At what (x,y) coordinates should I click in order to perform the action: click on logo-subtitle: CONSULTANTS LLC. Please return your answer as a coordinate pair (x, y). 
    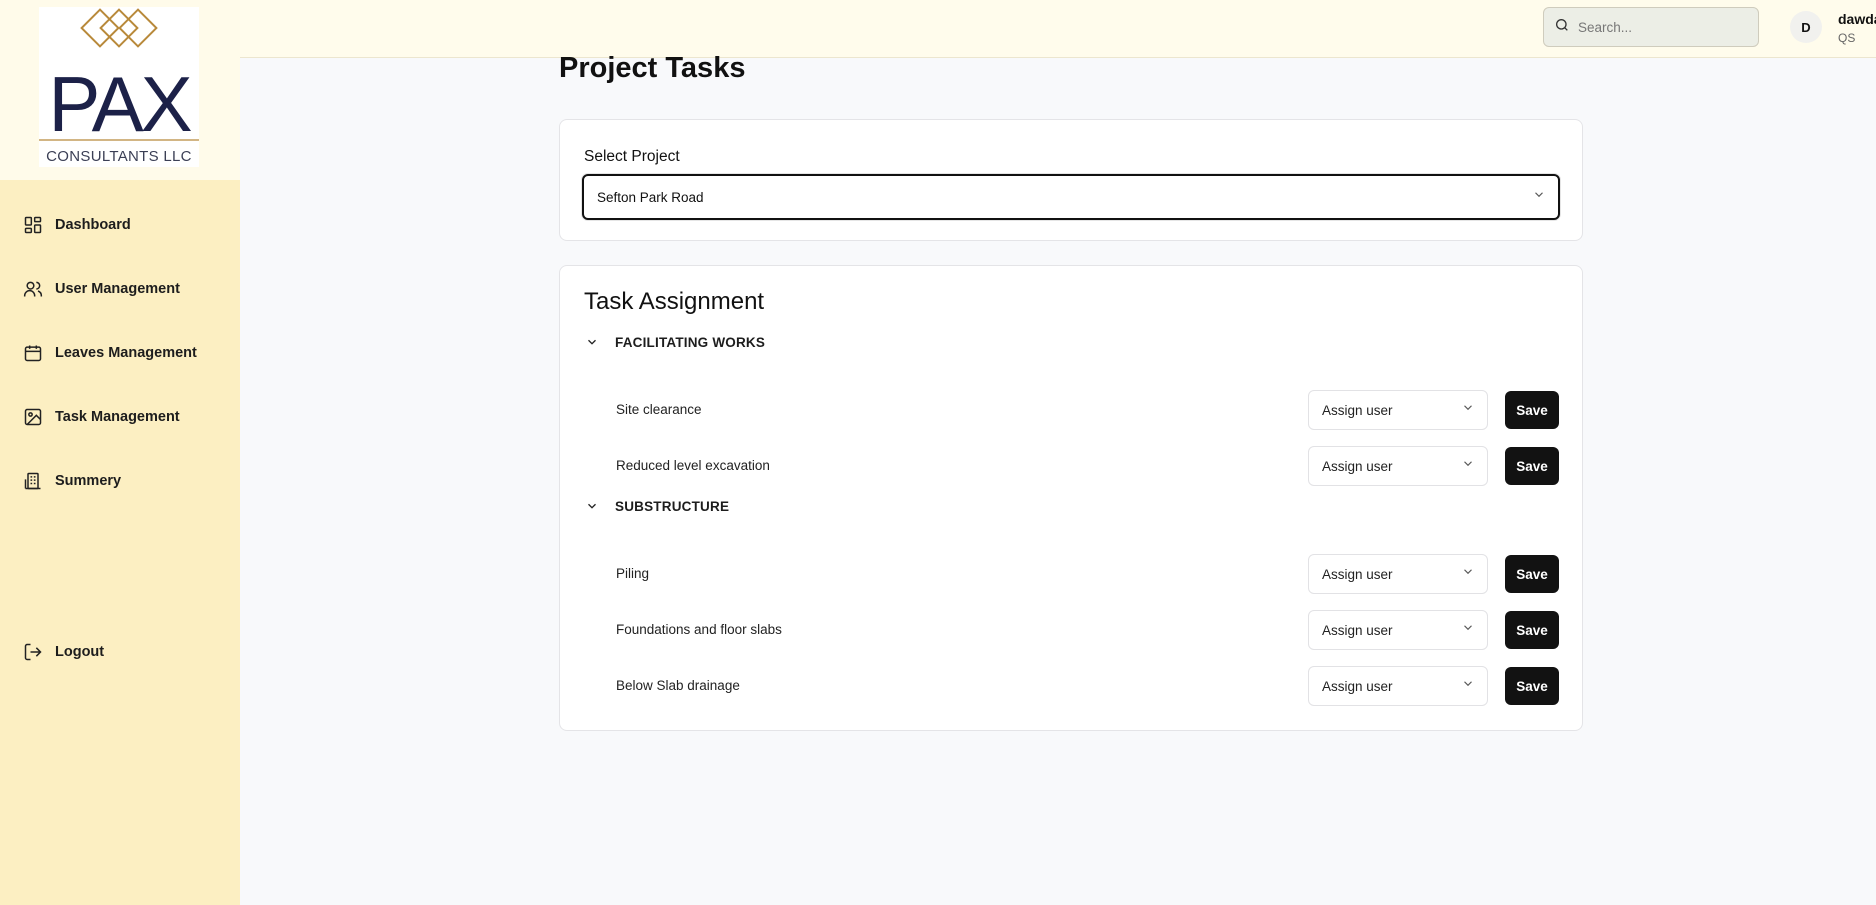
    Looking at the image, I should click on (119, 156).